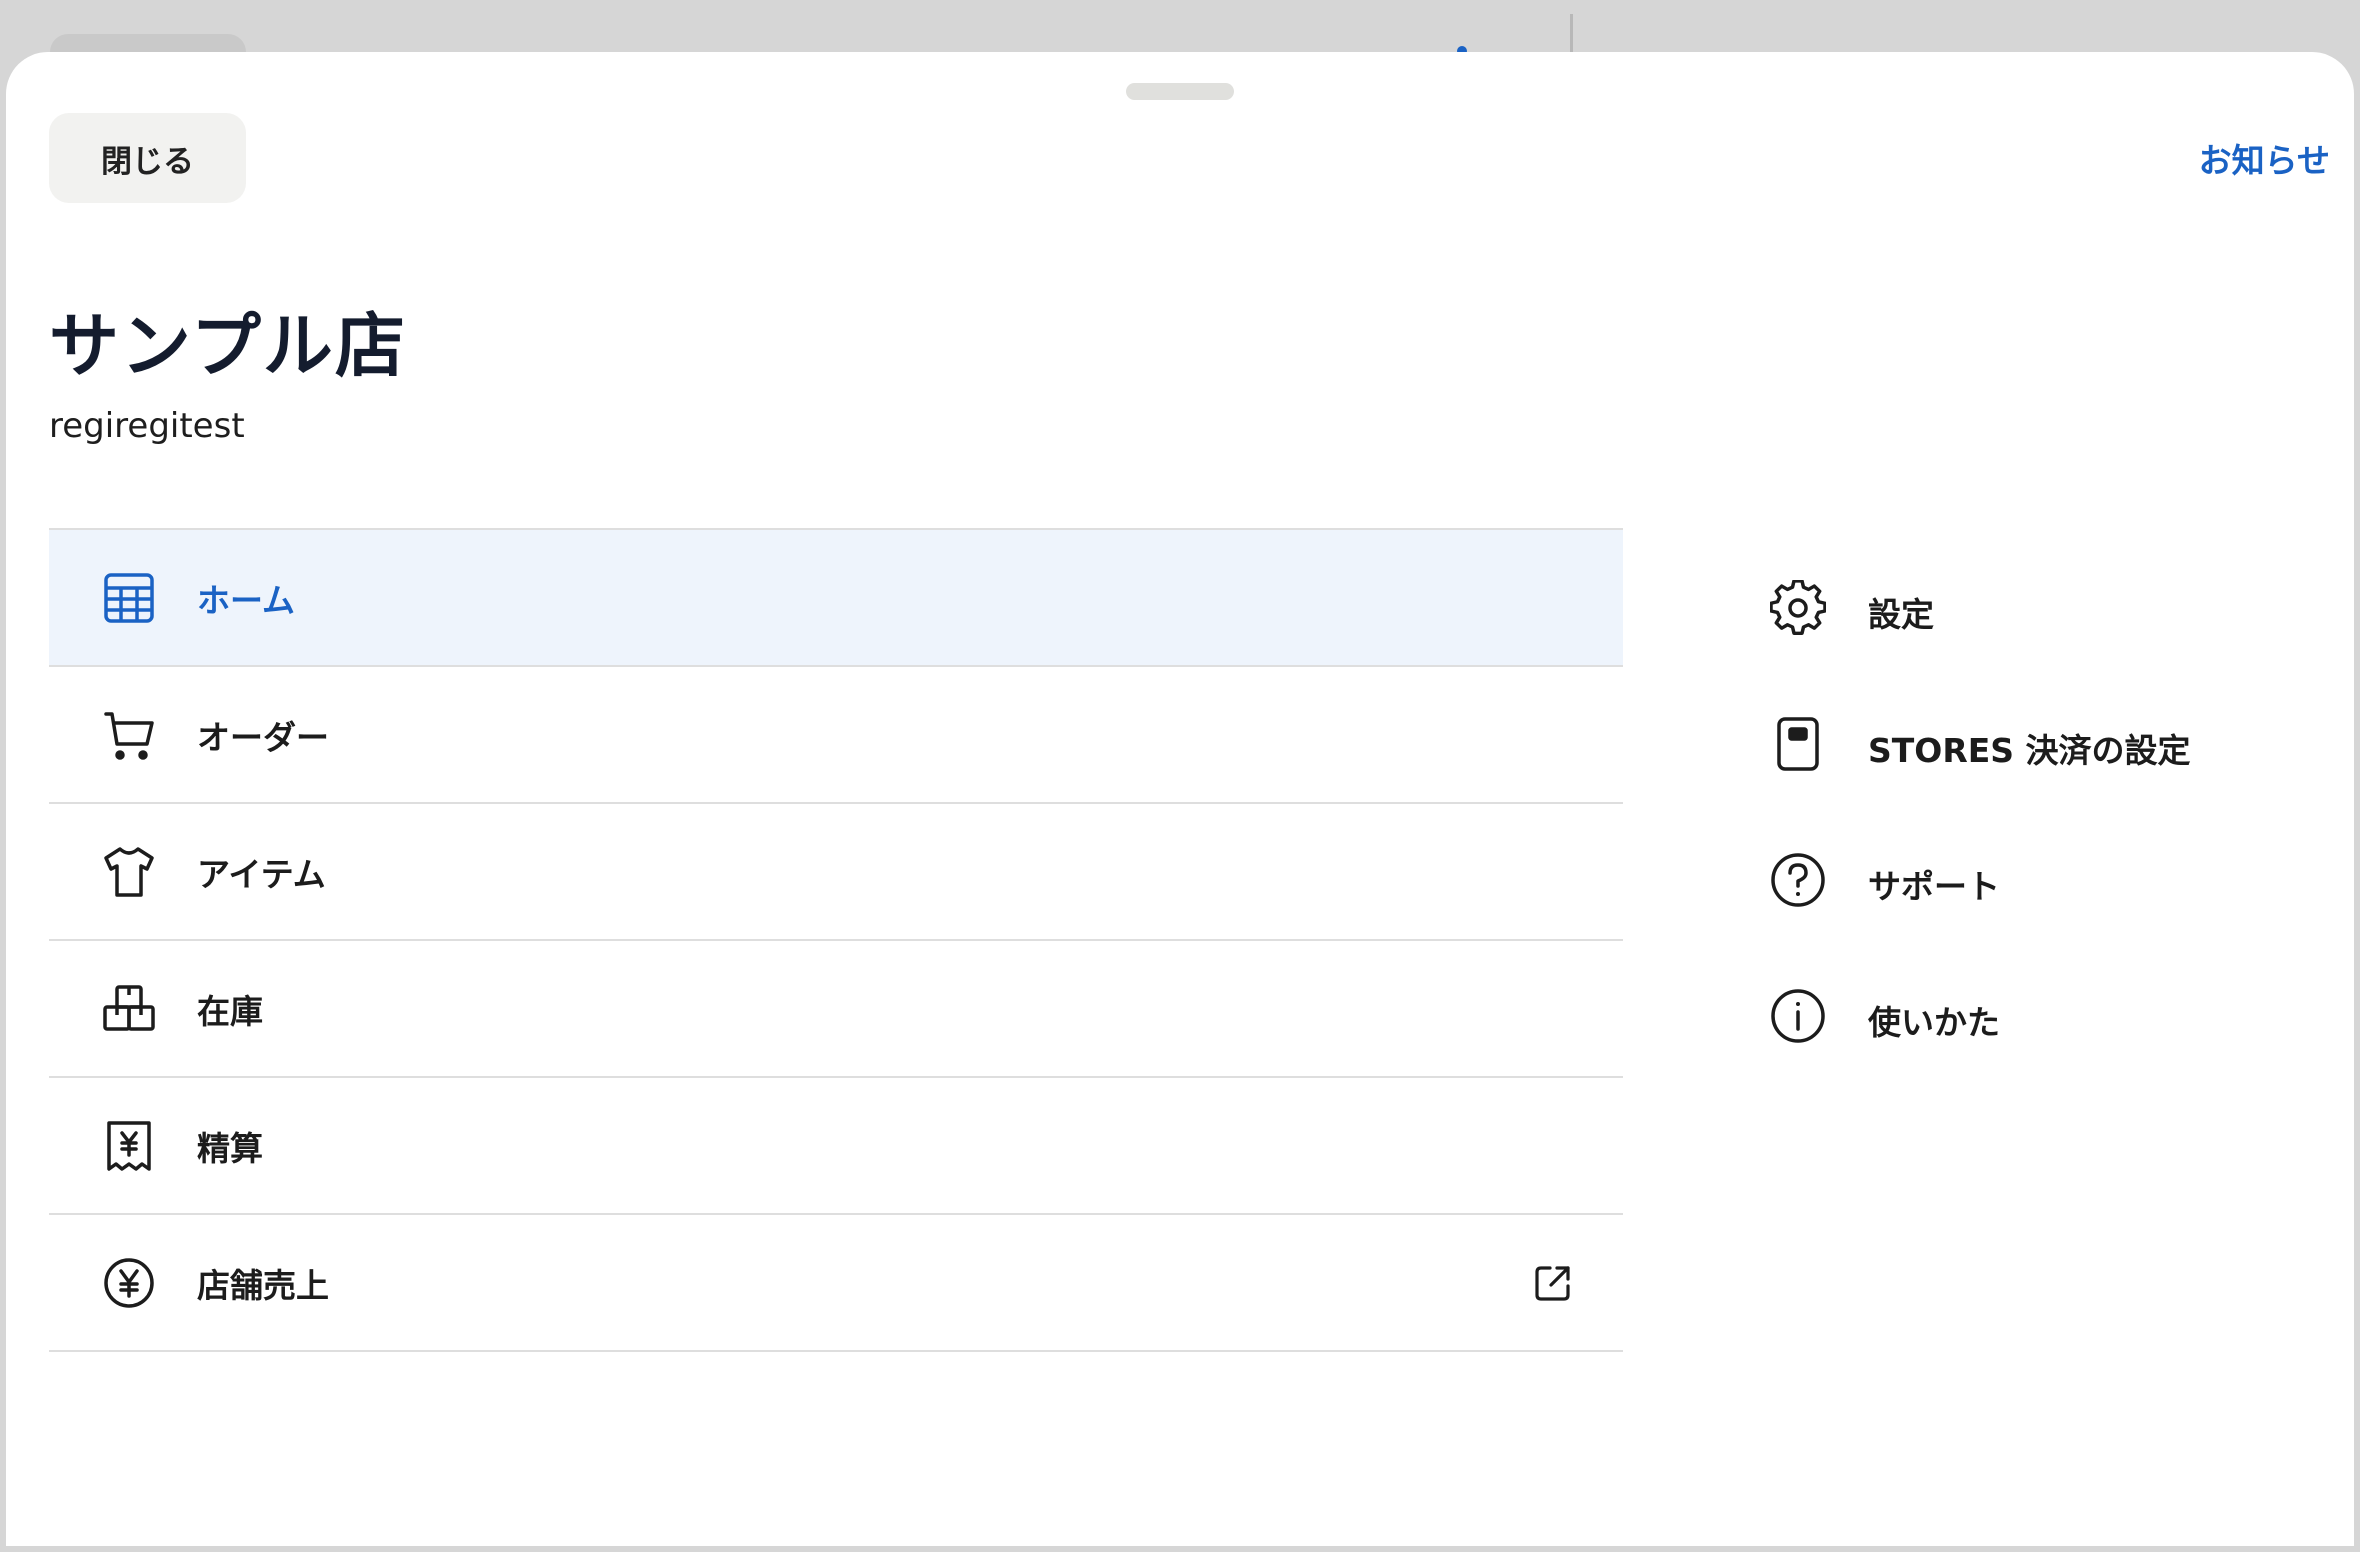 Image resolution: width=2360 pixels, height=1552 pixels. I want to click on secondary-nav-list: 設定 STORES 決済の設定 サポート 使いかた, so click(2049, 851).